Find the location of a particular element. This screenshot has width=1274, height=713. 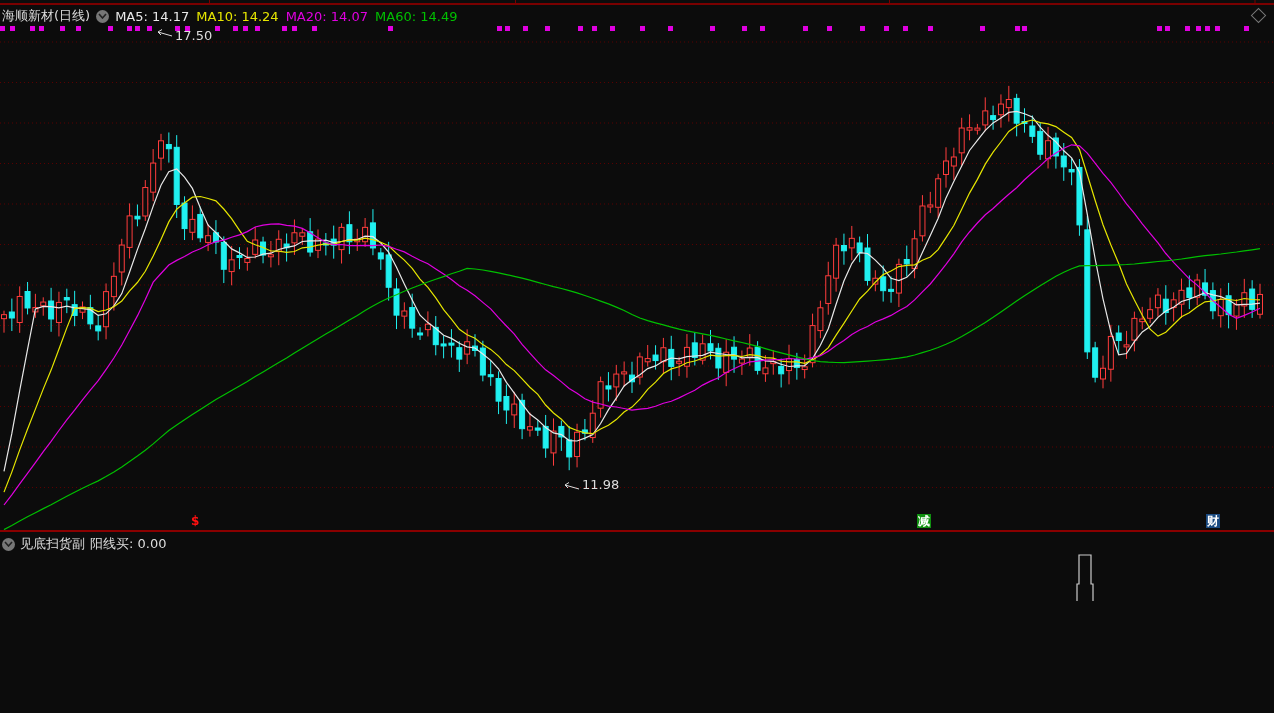

chart-marker: 减 is located at coordinates (924, 521).